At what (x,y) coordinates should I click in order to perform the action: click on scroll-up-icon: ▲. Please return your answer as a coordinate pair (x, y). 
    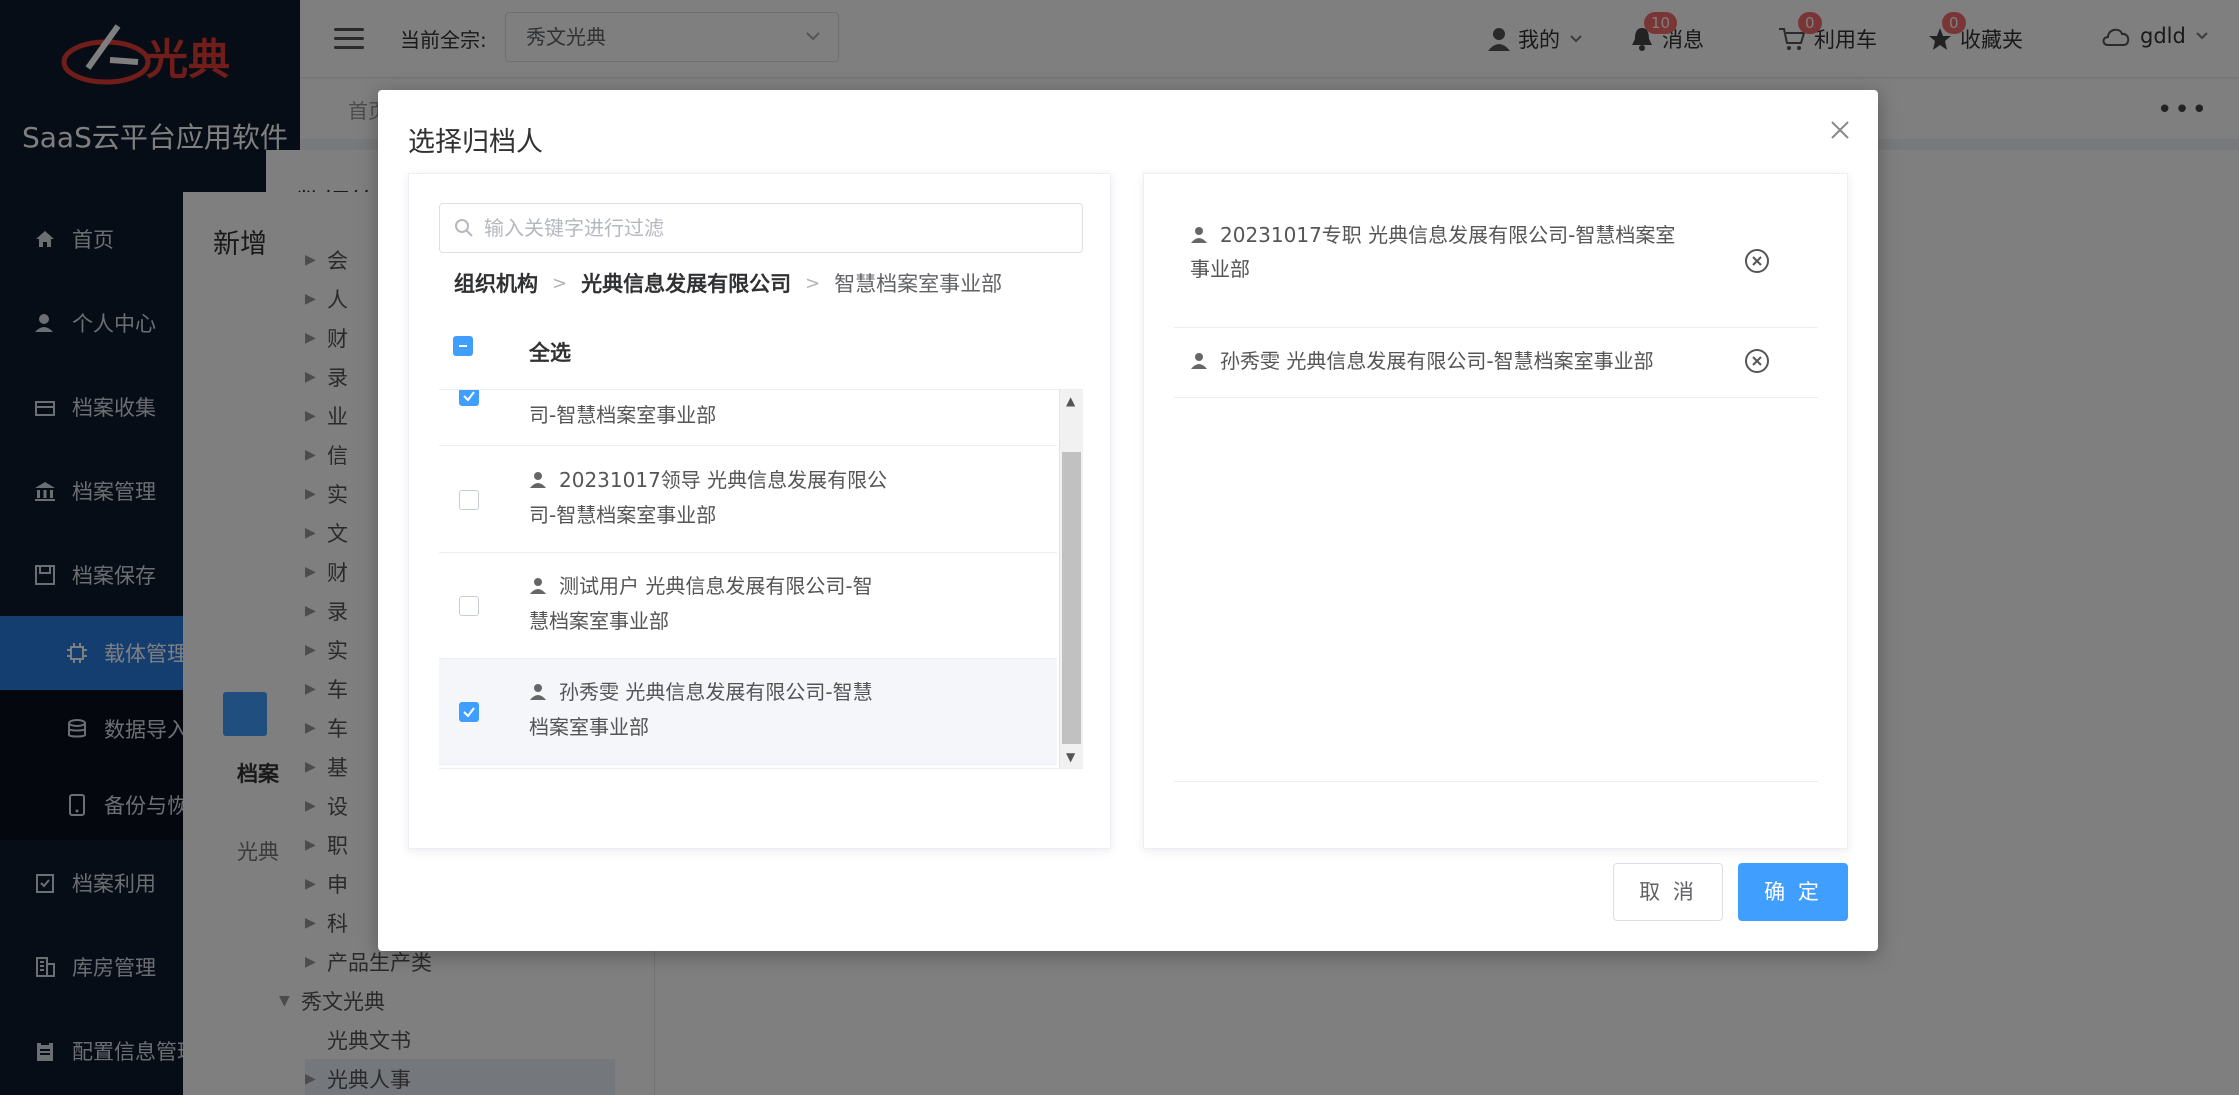
    Looking at the image, I should click on (1070, 401).